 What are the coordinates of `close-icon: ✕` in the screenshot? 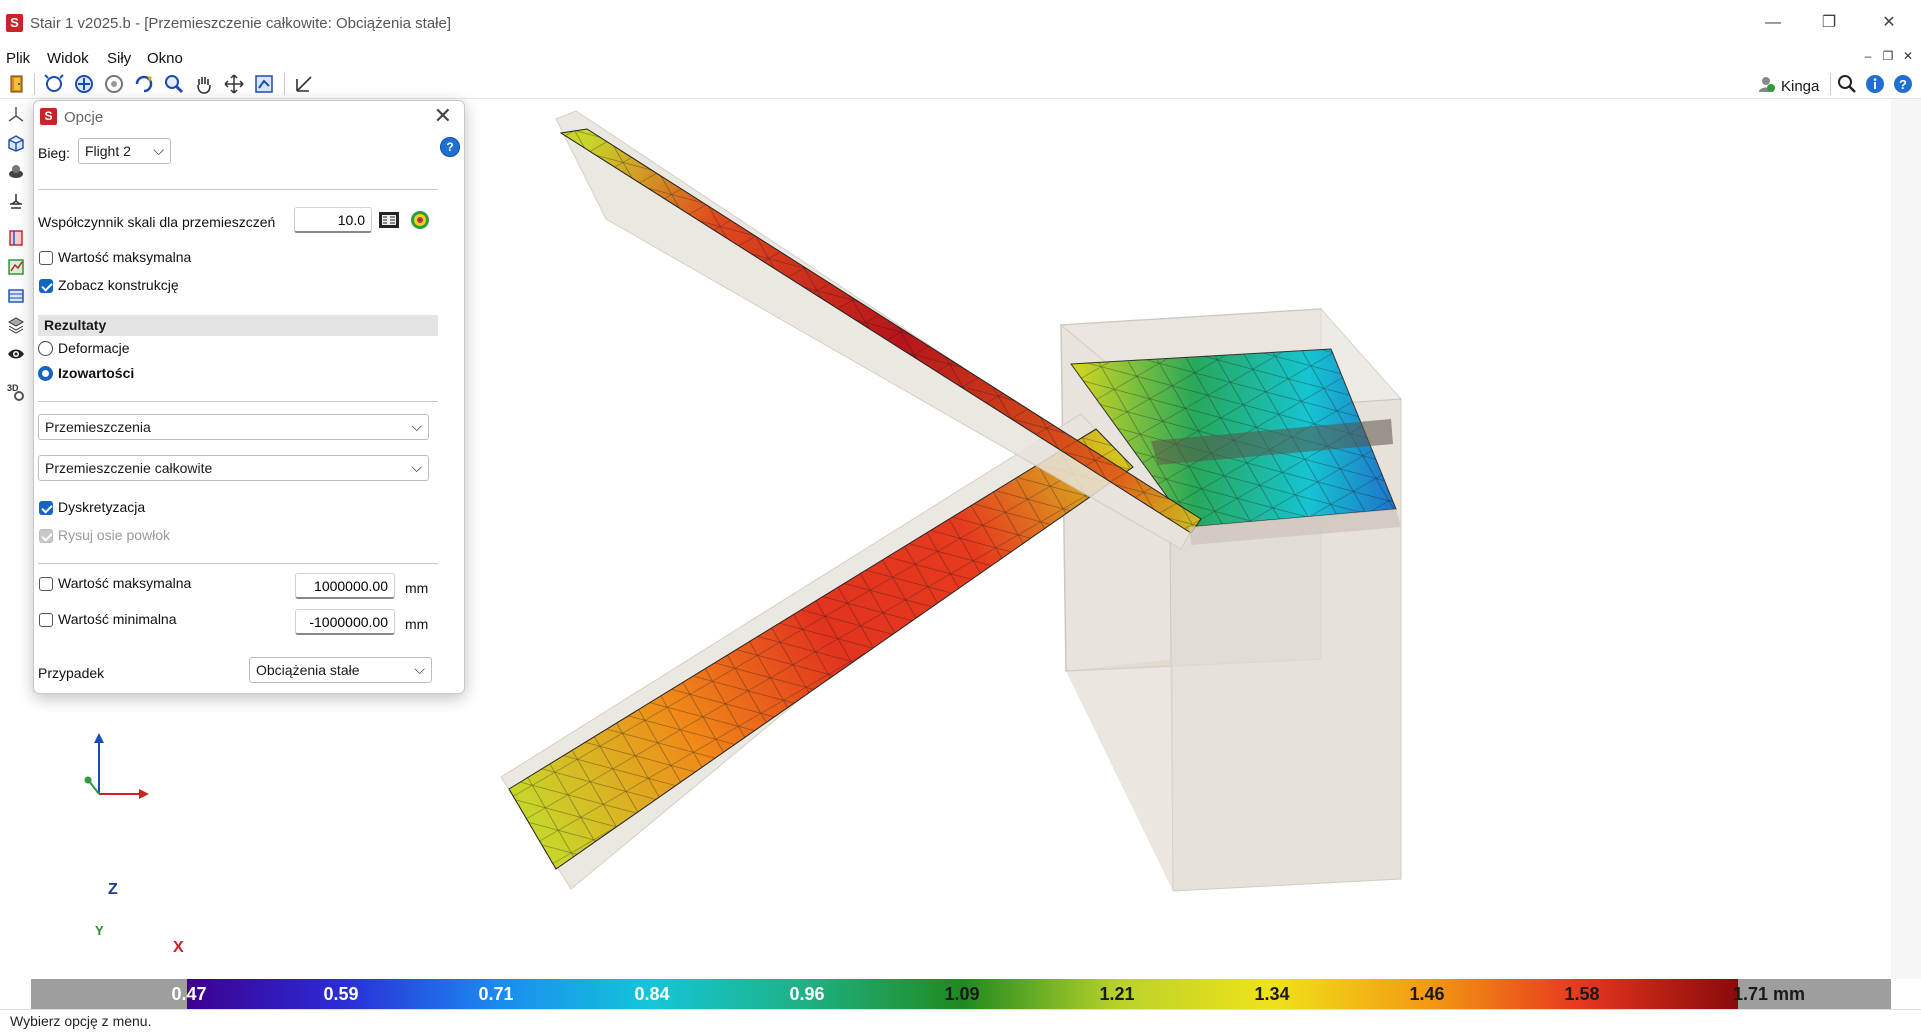 It's located at (443, 116).